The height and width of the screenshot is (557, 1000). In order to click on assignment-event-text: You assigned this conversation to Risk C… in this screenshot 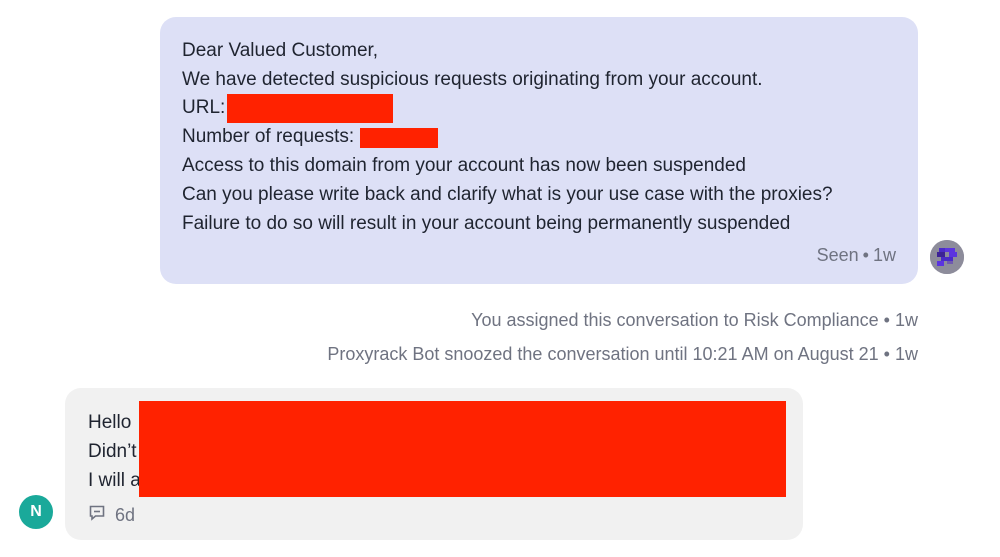, I will do `click(675, 320)`.